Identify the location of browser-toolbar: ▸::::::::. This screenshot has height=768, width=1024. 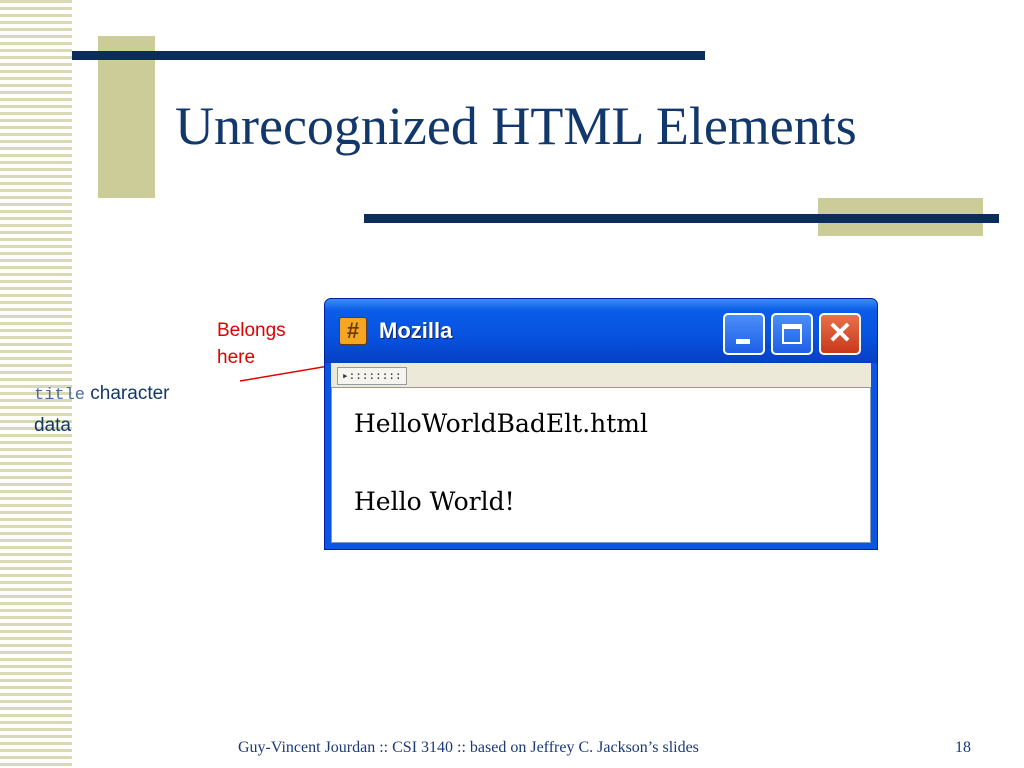
(601, 375).